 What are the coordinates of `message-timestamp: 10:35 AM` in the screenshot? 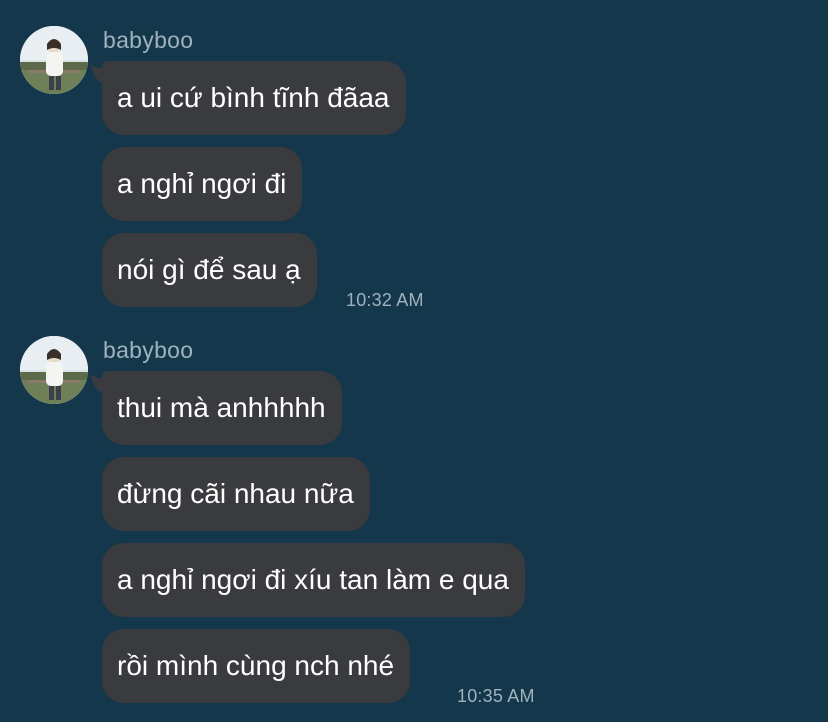 It's located at (496, 696).